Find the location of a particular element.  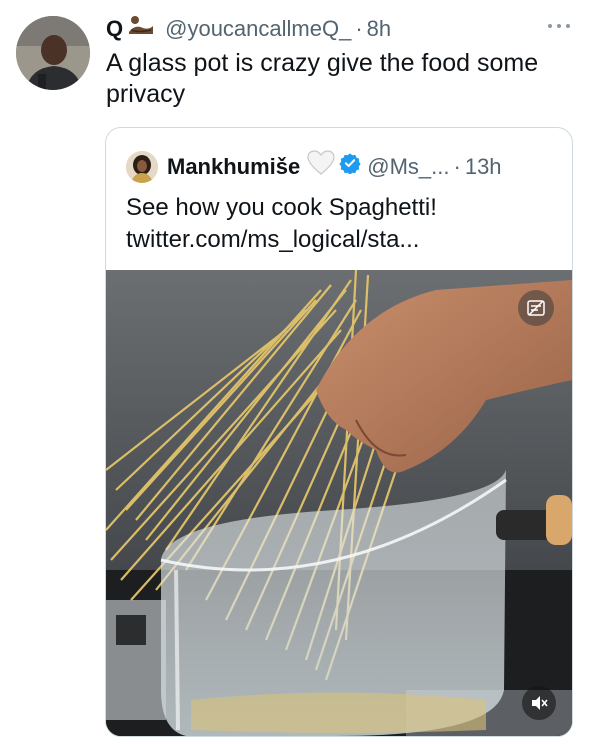

quoted-tweet-text-line: See how you cook Spaghetti! is located at coordinates (281, 207).